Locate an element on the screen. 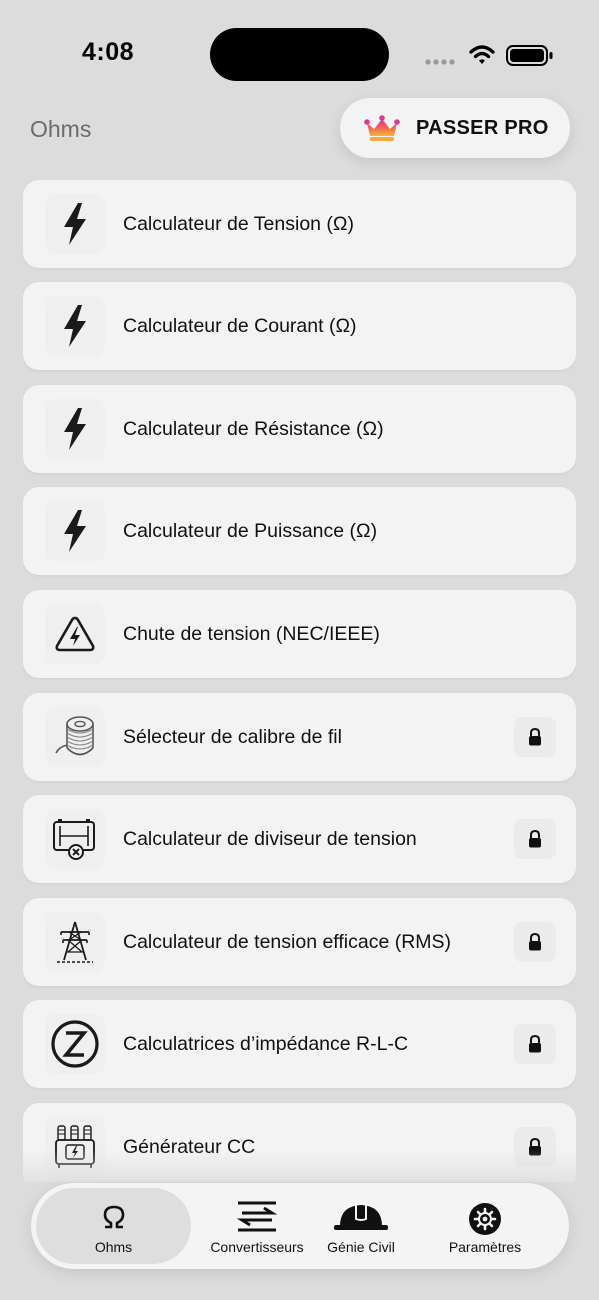  omega-icon is located at coordinates (113, 1217).